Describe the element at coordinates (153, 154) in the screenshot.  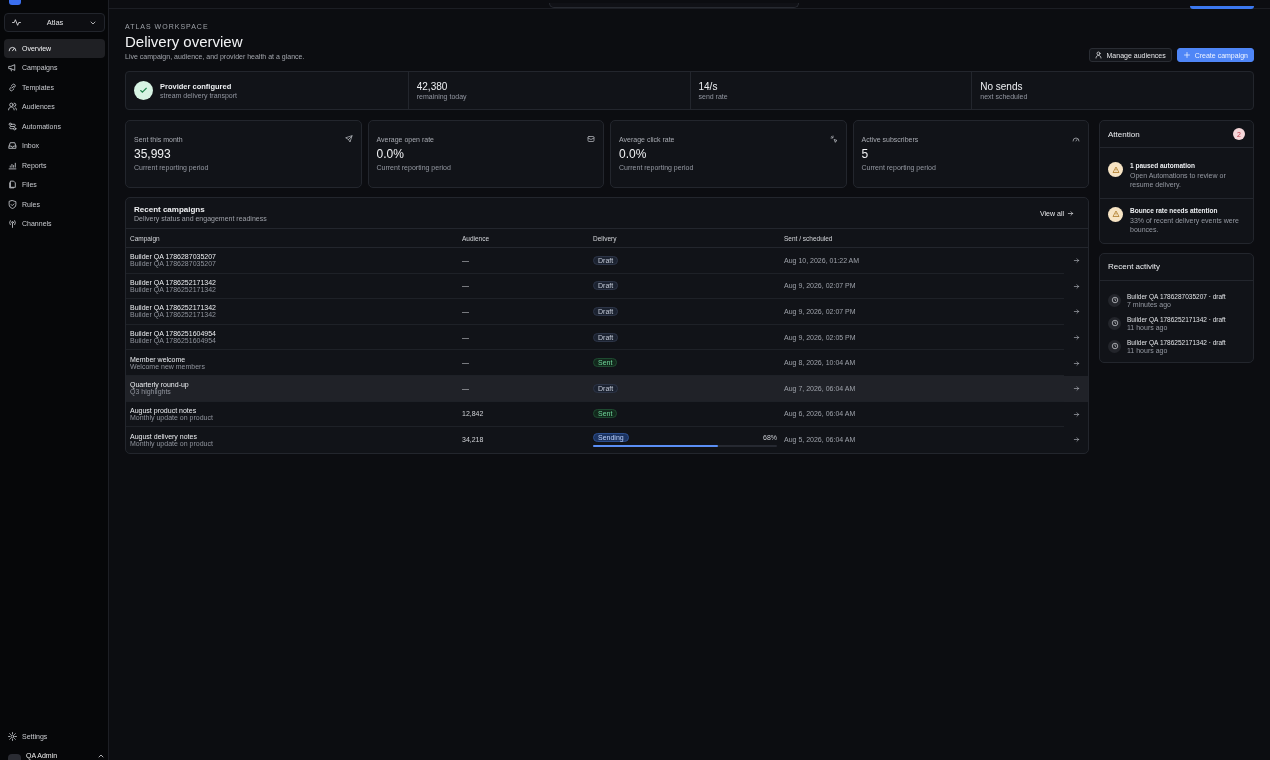
I see `stat-value: 35,993` at that location.